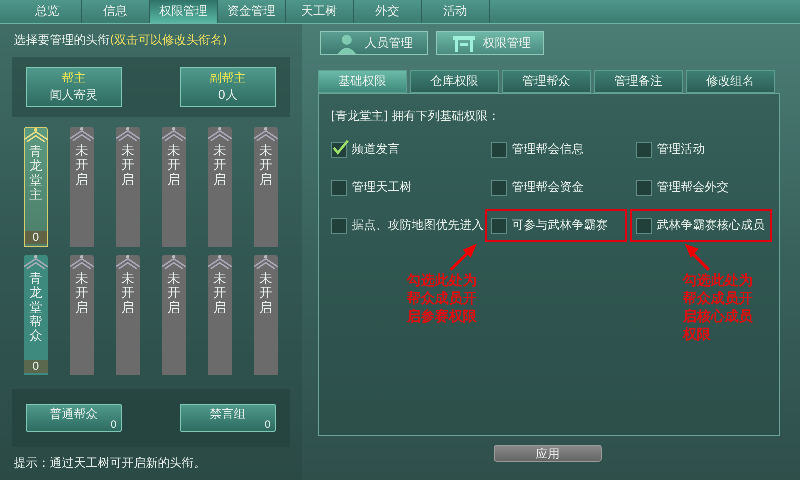  I want to click on tab: 管理帮众, so click(546, 81).